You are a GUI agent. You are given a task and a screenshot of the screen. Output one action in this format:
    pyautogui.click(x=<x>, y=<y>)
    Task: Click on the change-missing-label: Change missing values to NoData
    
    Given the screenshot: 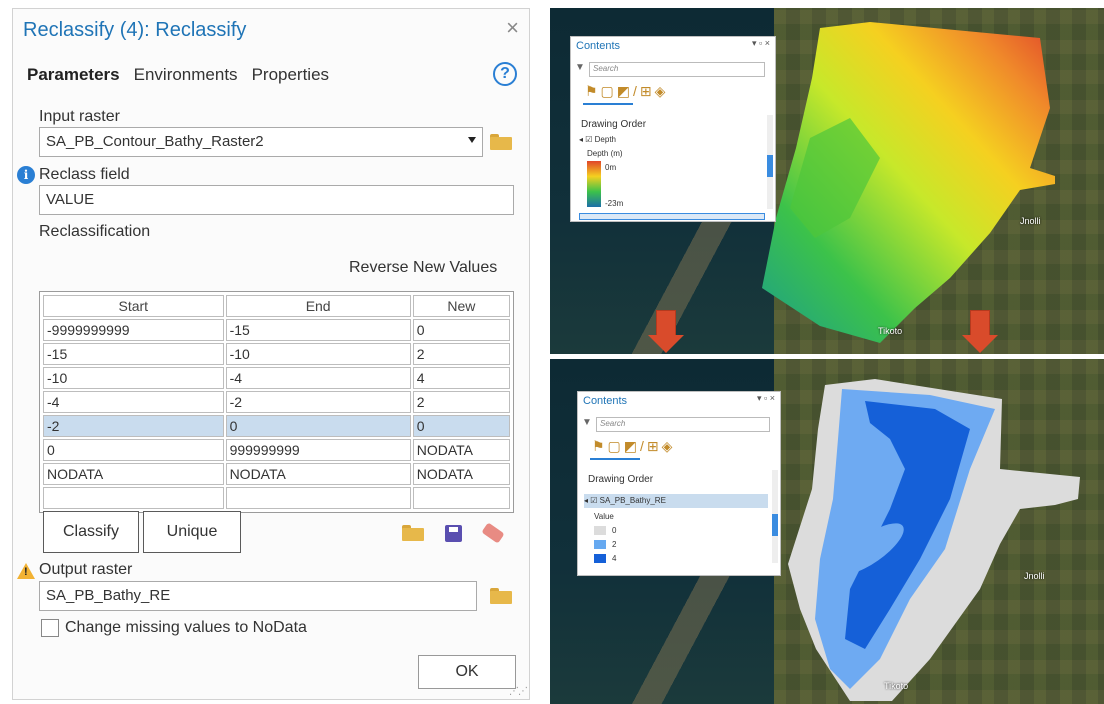 What is the action you would take?
    pyautogui.click(x=186, y=627)
    